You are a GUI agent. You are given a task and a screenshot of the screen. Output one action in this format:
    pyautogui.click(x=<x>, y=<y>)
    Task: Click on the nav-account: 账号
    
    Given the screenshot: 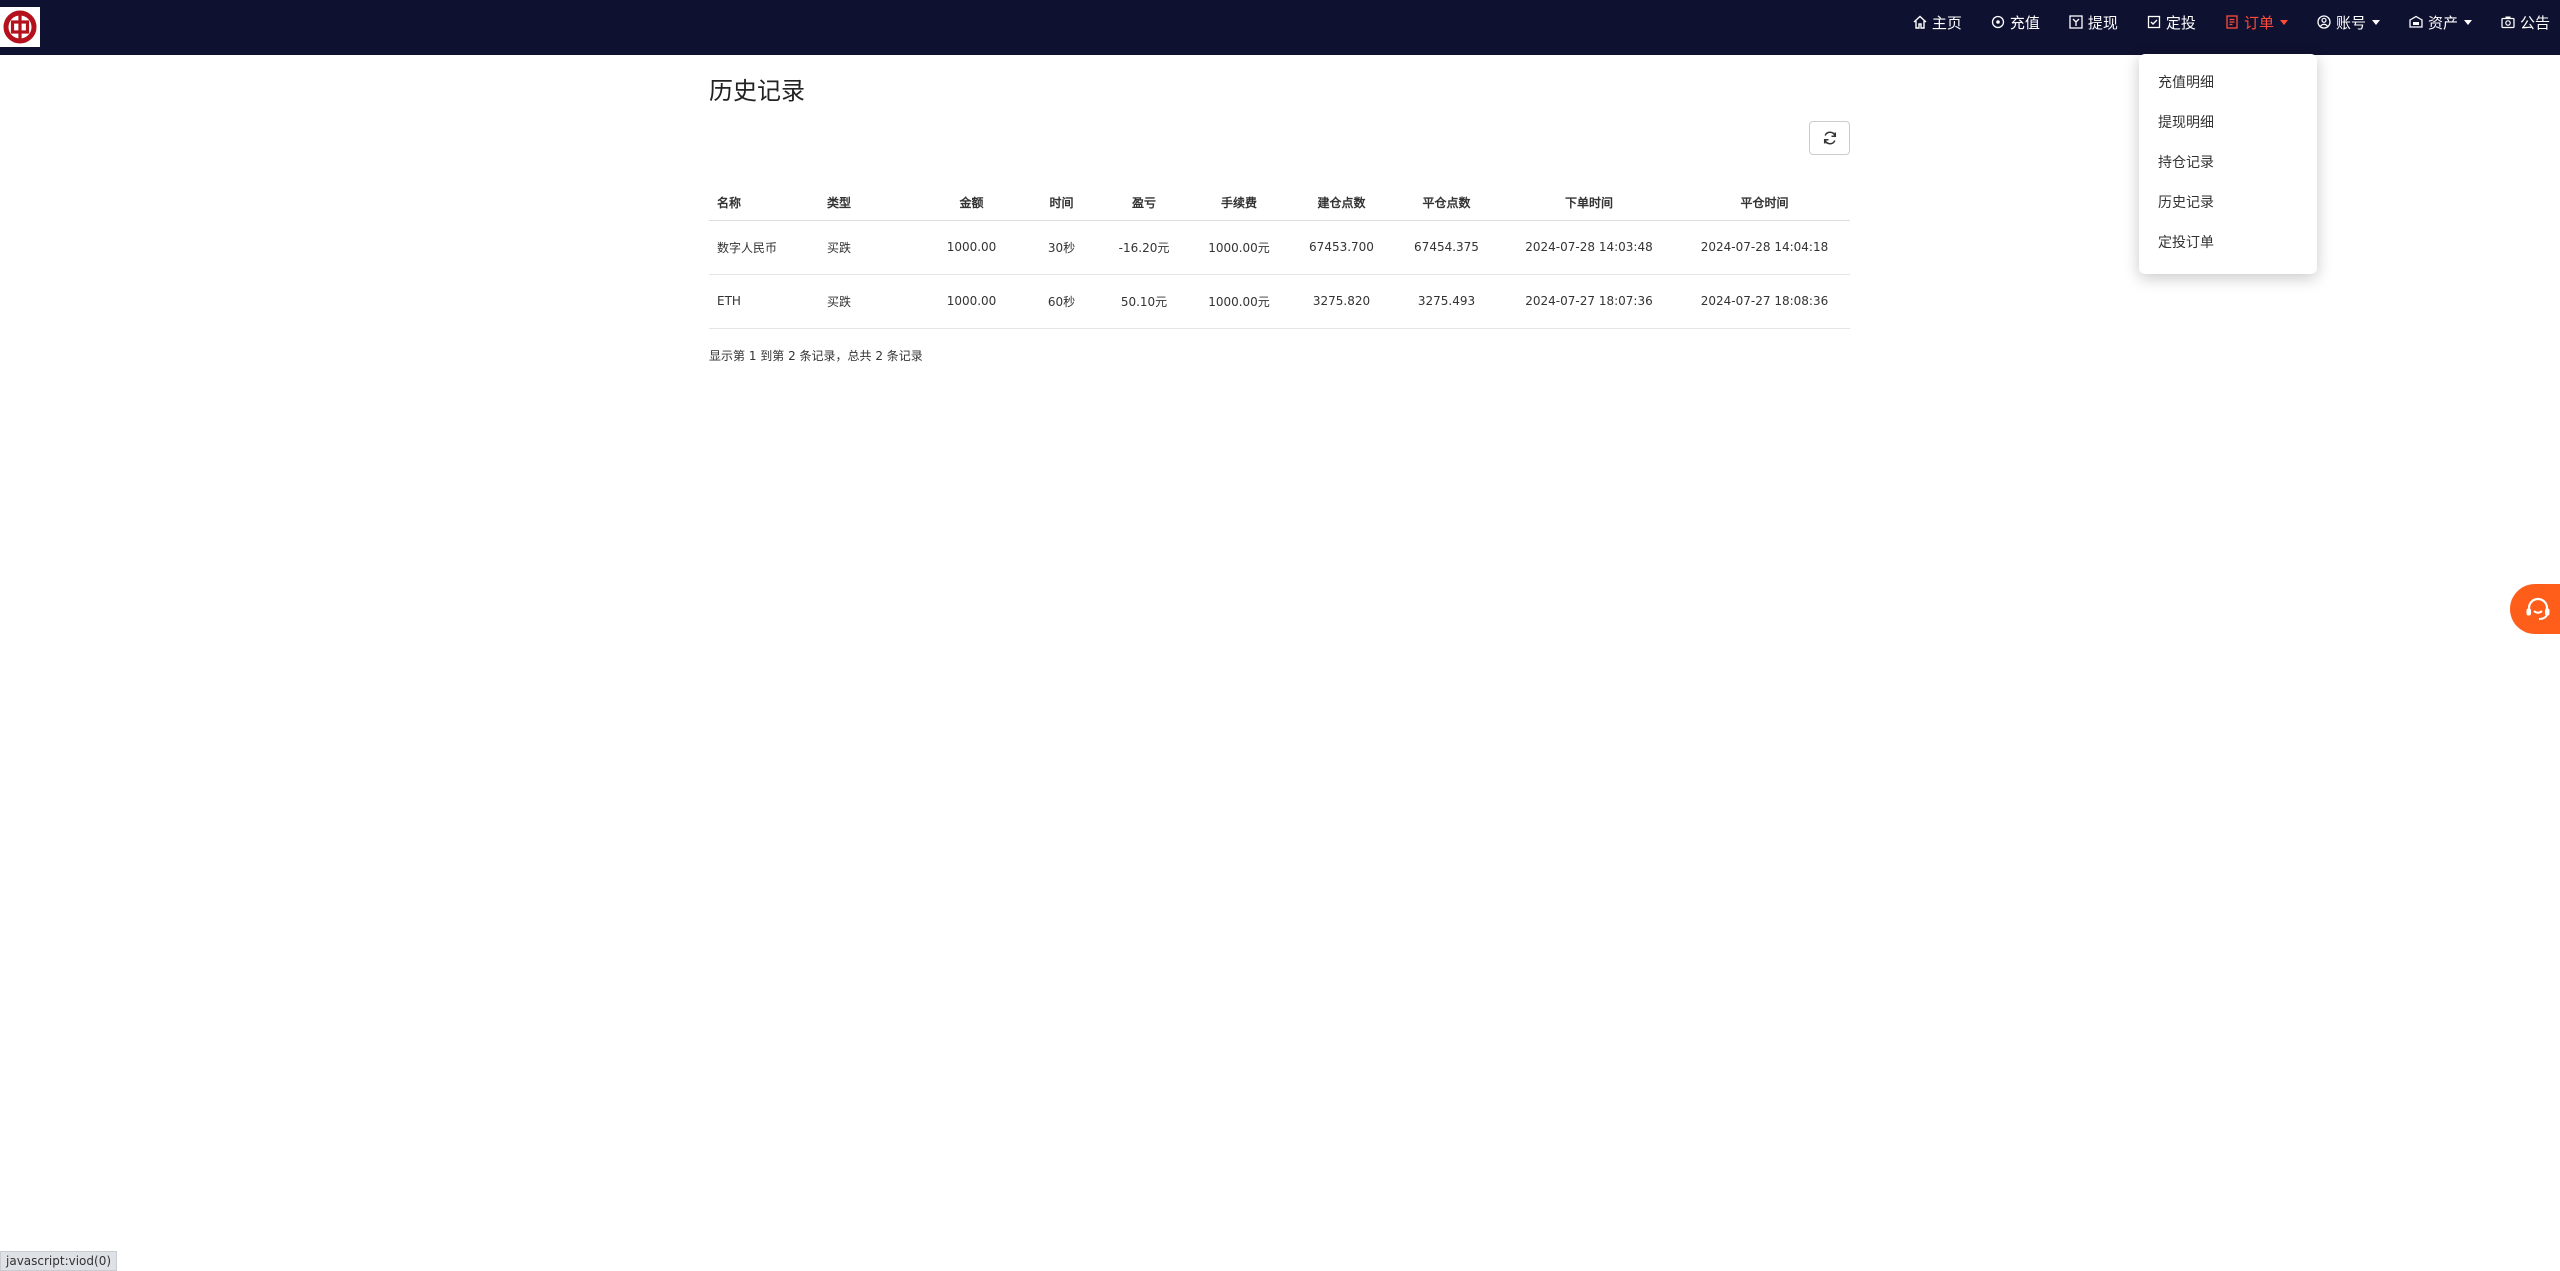 What is the action you would take?
    pyautogui.click(x=2348, y=22)
    